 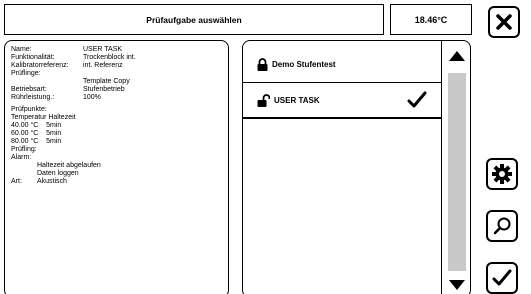 I want to click on detail-key: Name:, so click(x=21, y=49).